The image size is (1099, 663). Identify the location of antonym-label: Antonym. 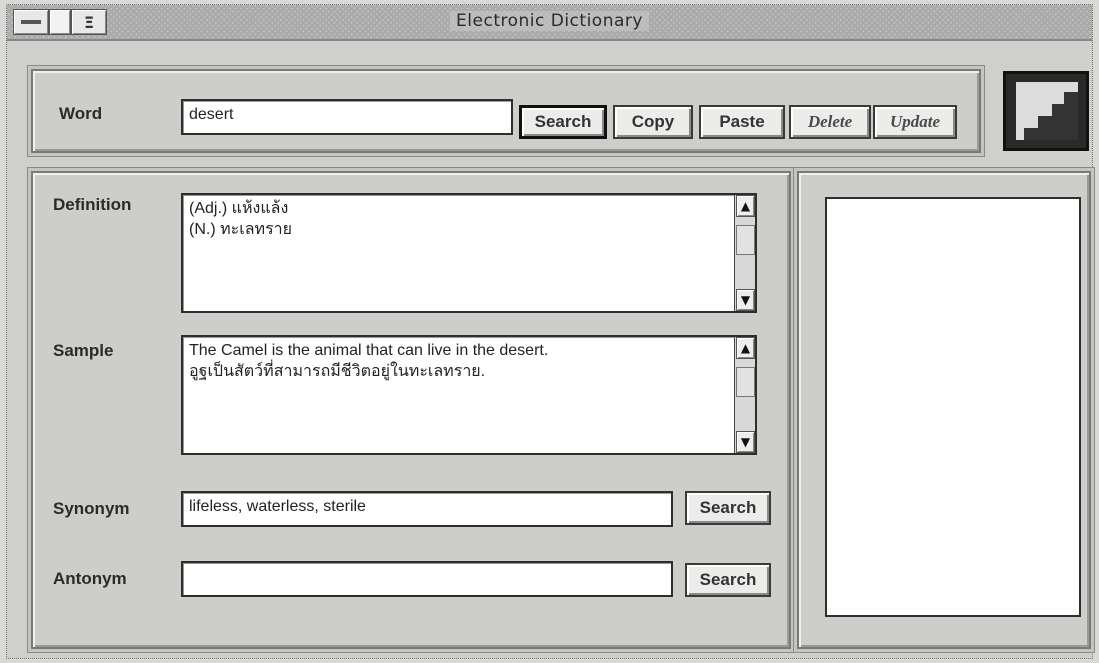
(90, 578).